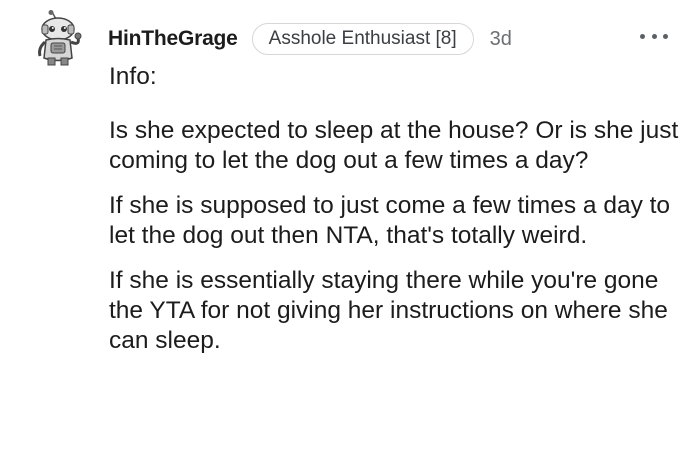  Describe the element at coordinates (133, 76) in the screenshot. I see `comment-paragraph: Info:` at that location.